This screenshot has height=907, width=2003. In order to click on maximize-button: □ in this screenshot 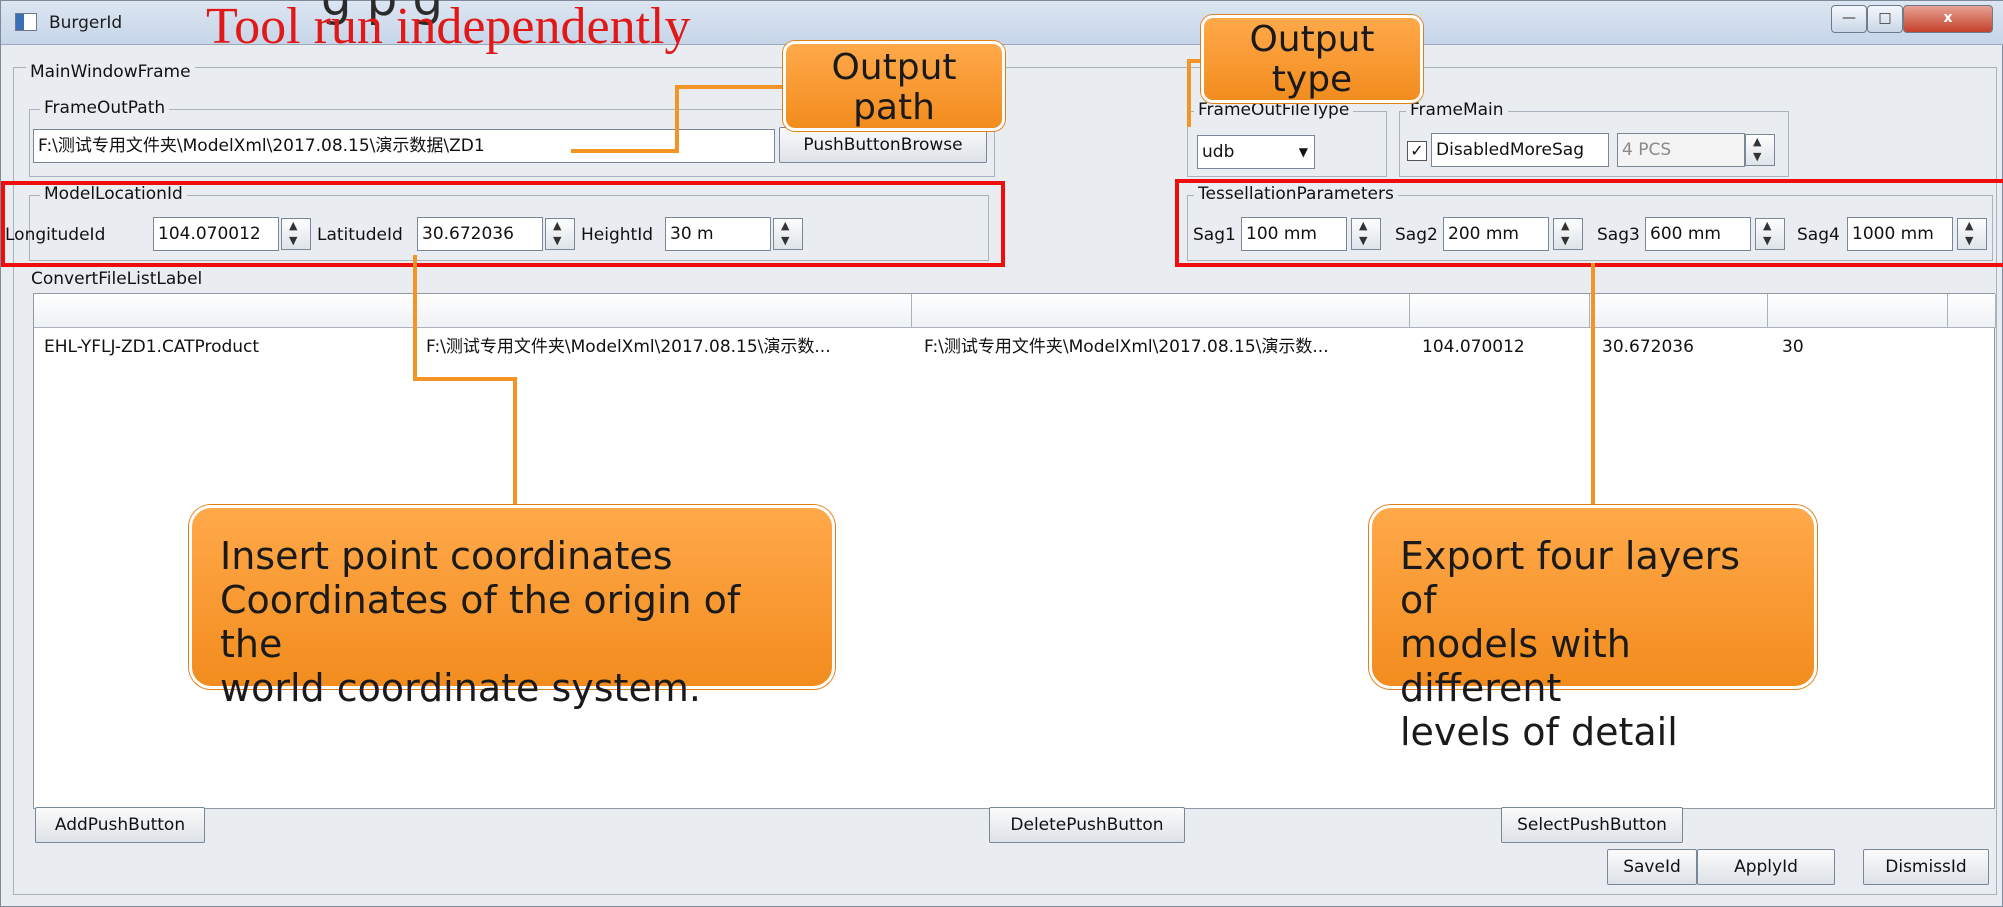, I will do `click(1885, 19)`.